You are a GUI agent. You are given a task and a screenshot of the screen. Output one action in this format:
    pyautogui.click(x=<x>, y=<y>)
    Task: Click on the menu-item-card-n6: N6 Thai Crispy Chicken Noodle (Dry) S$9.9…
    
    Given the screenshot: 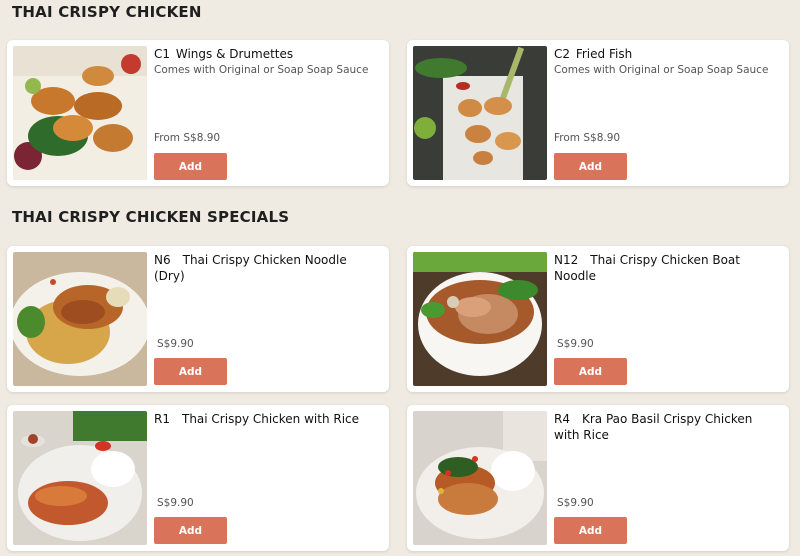 What is the action you would take?
    pyautogui.click(x=198, y=319)
    